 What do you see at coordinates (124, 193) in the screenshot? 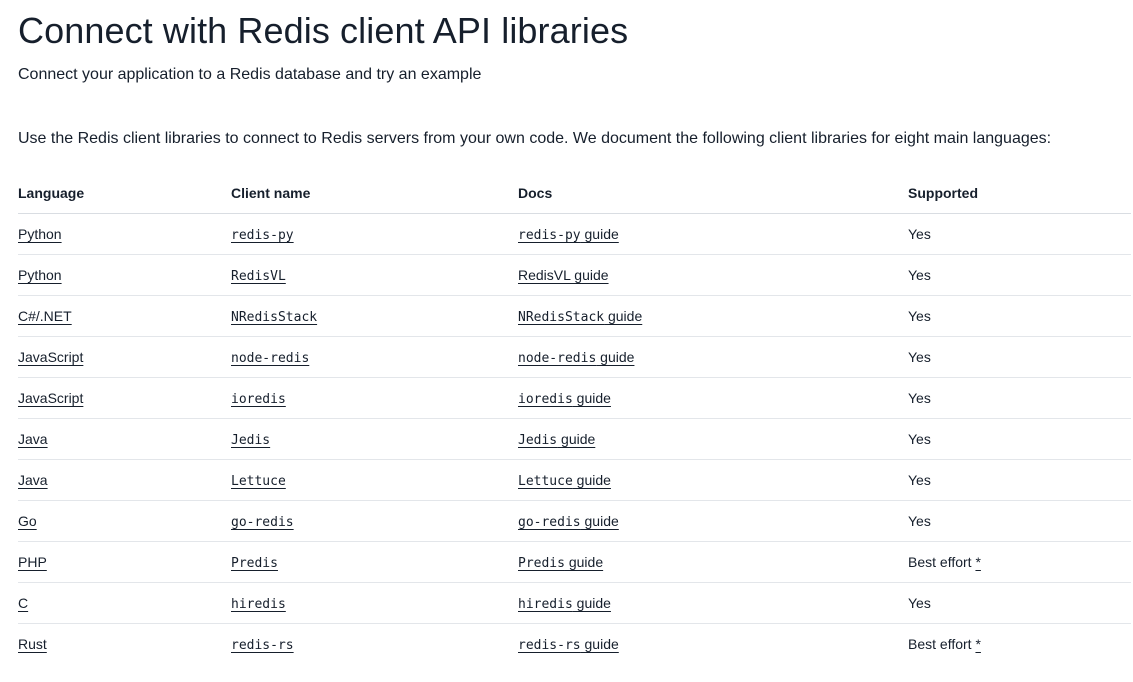
I see `header-language: Language` at bounding box center [124, 193].